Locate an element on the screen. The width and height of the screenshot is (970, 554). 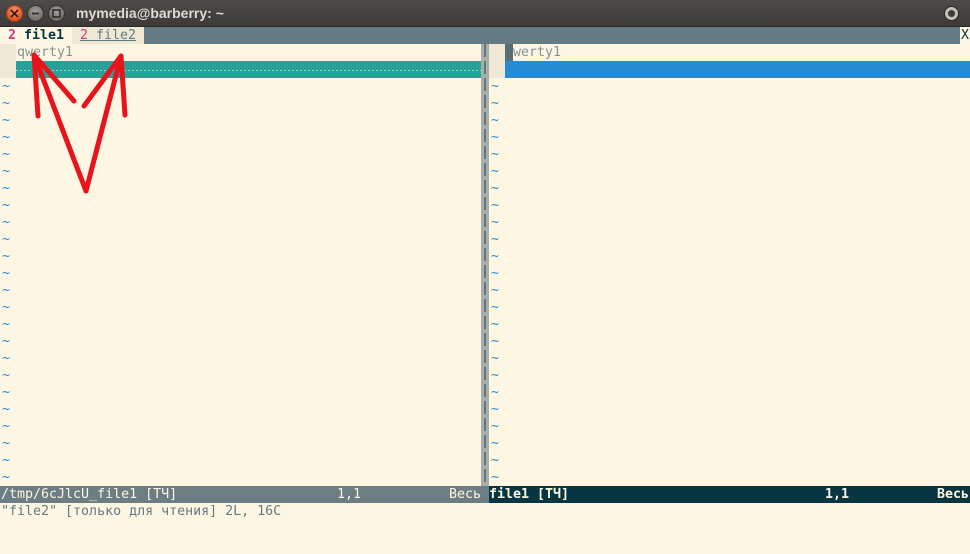
close-icon is located at coordinates (14, 13).